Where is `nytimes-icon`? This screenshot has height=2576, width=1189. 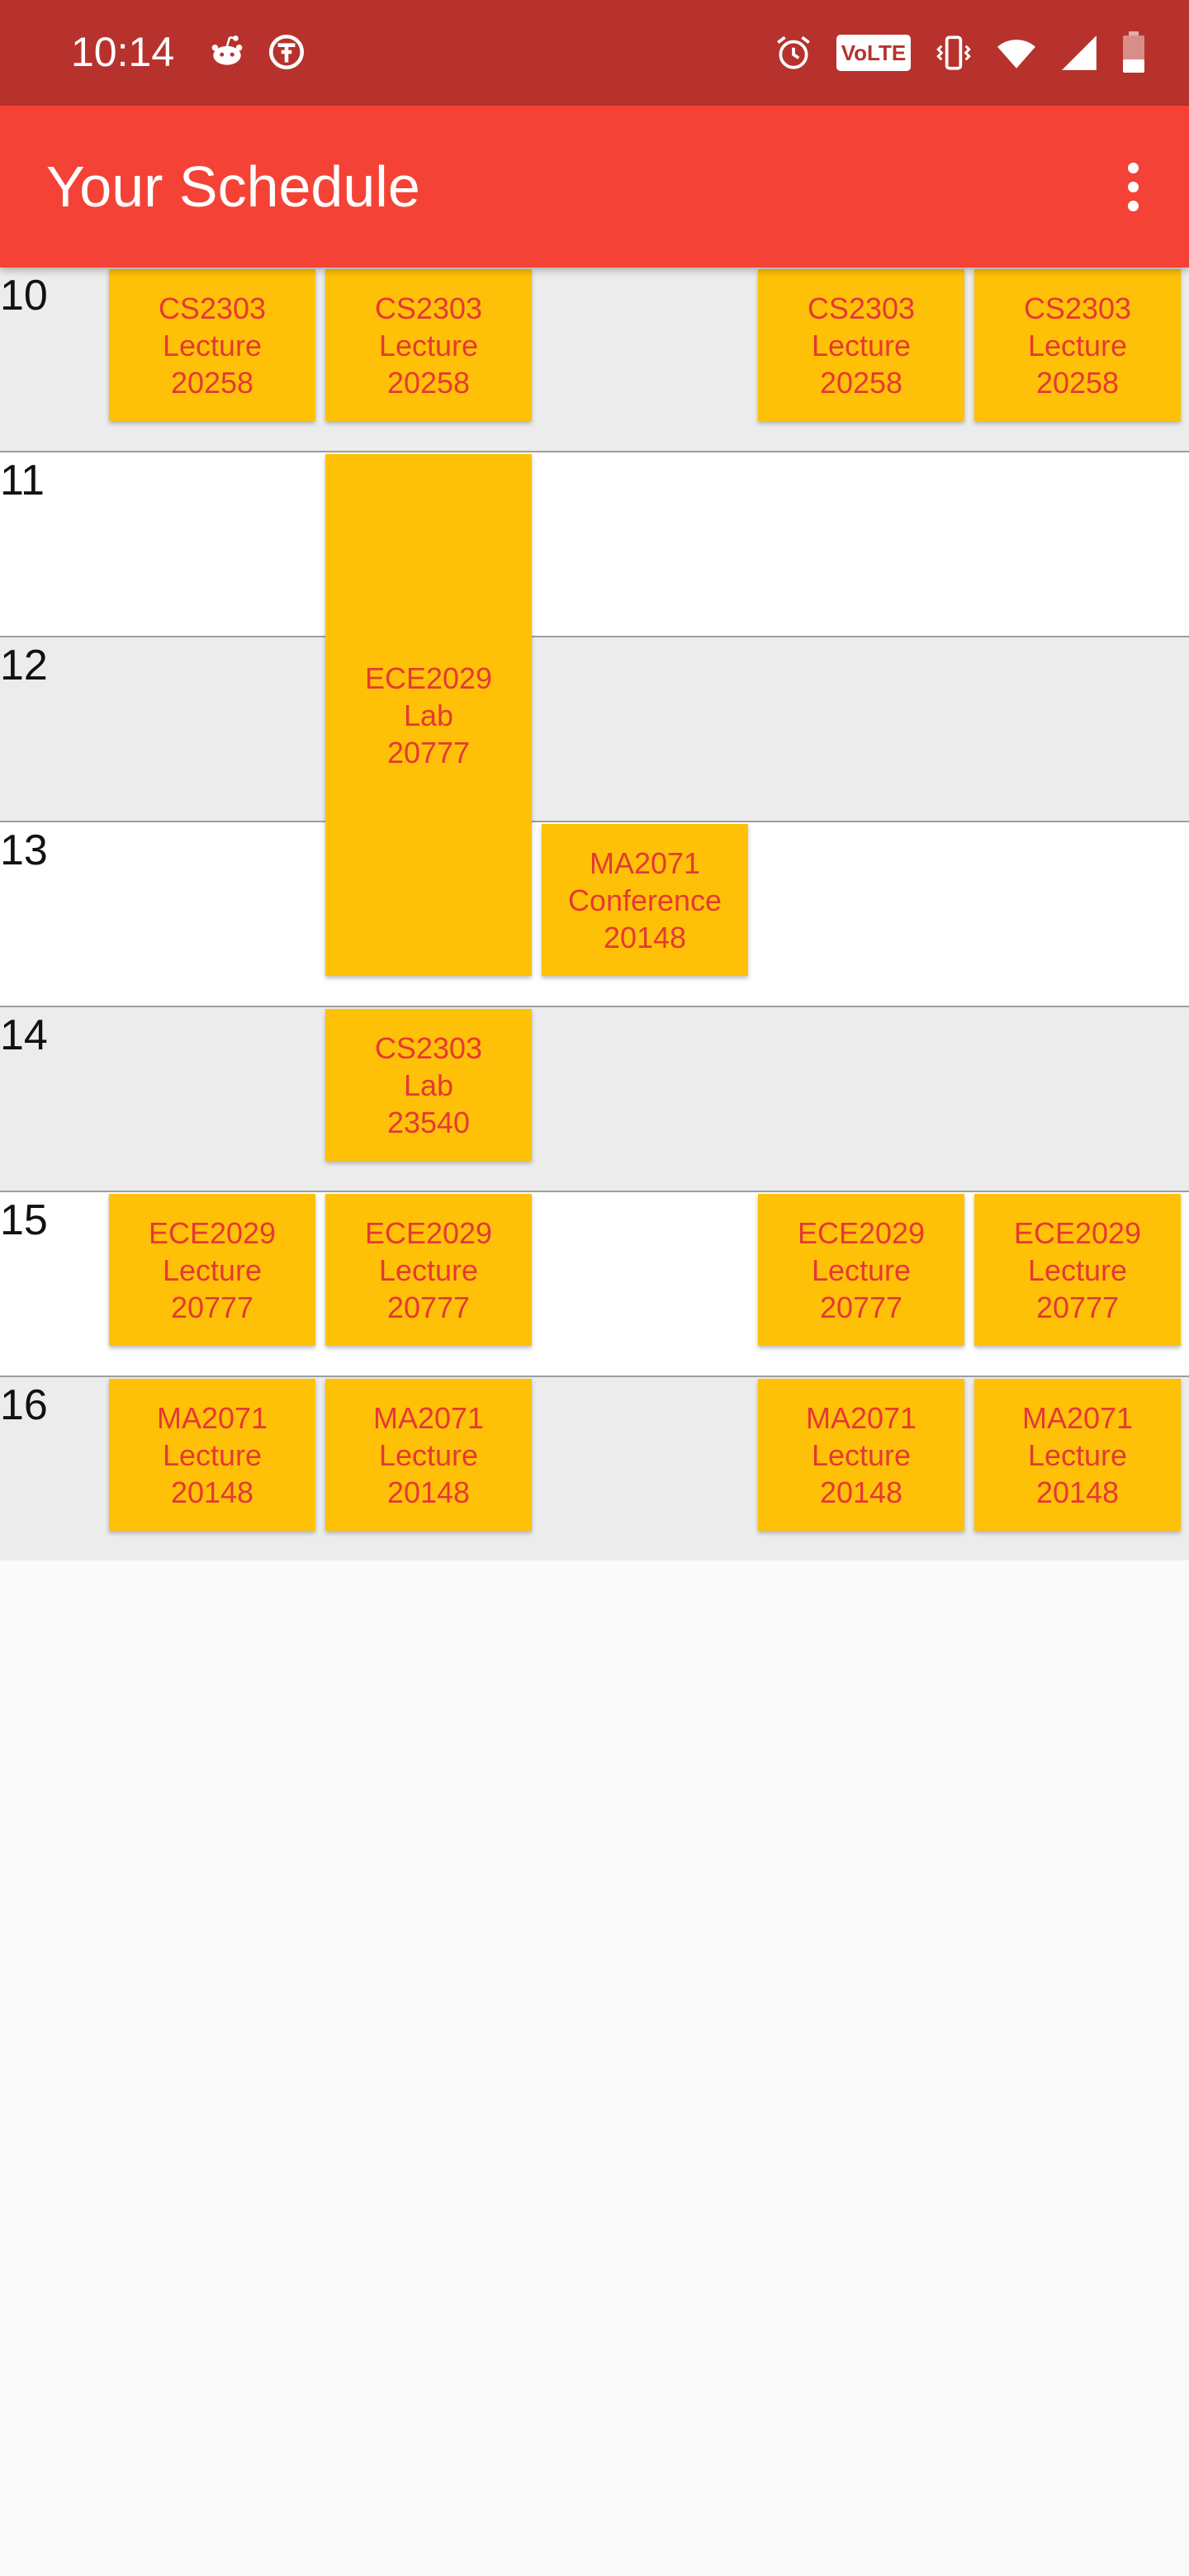
nytimes-icon is located at coordinates (286, 52).